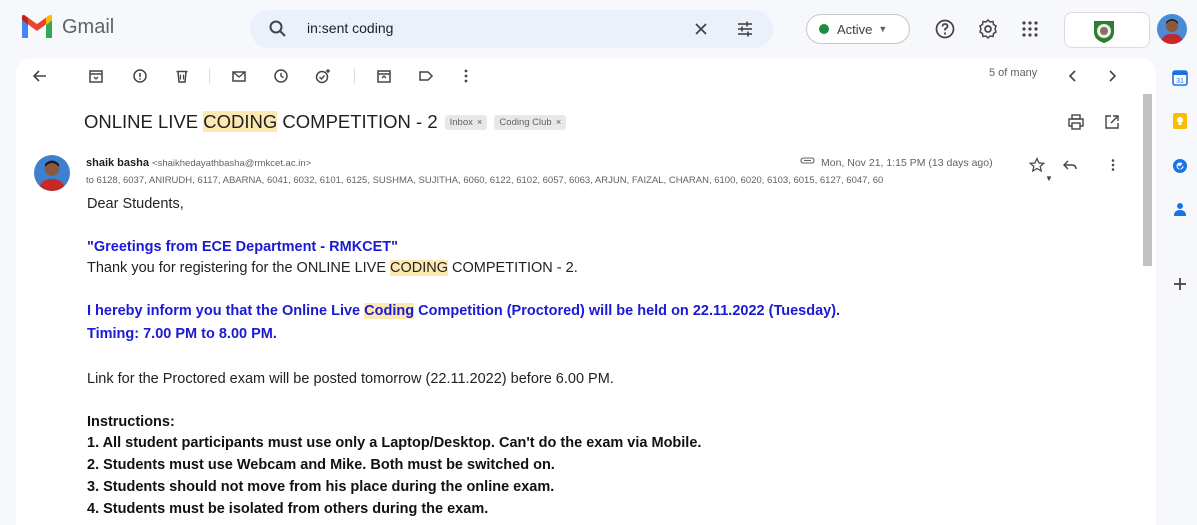  What do you see at coordinates (117, 163) in the screenshot?
I see `sender-name: shaik basha` at bounding box center [117, 163].